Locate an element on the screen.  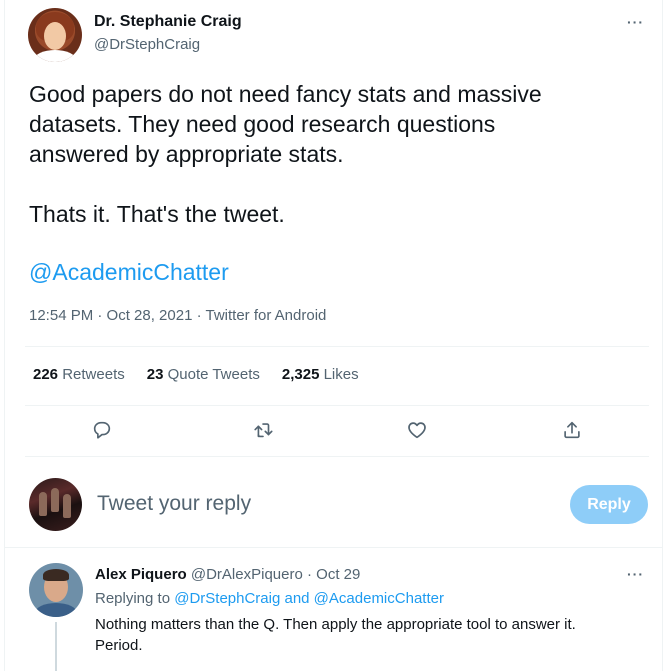
author-name: Dr. Stephanie Craig is located at coordinates (168, 22).